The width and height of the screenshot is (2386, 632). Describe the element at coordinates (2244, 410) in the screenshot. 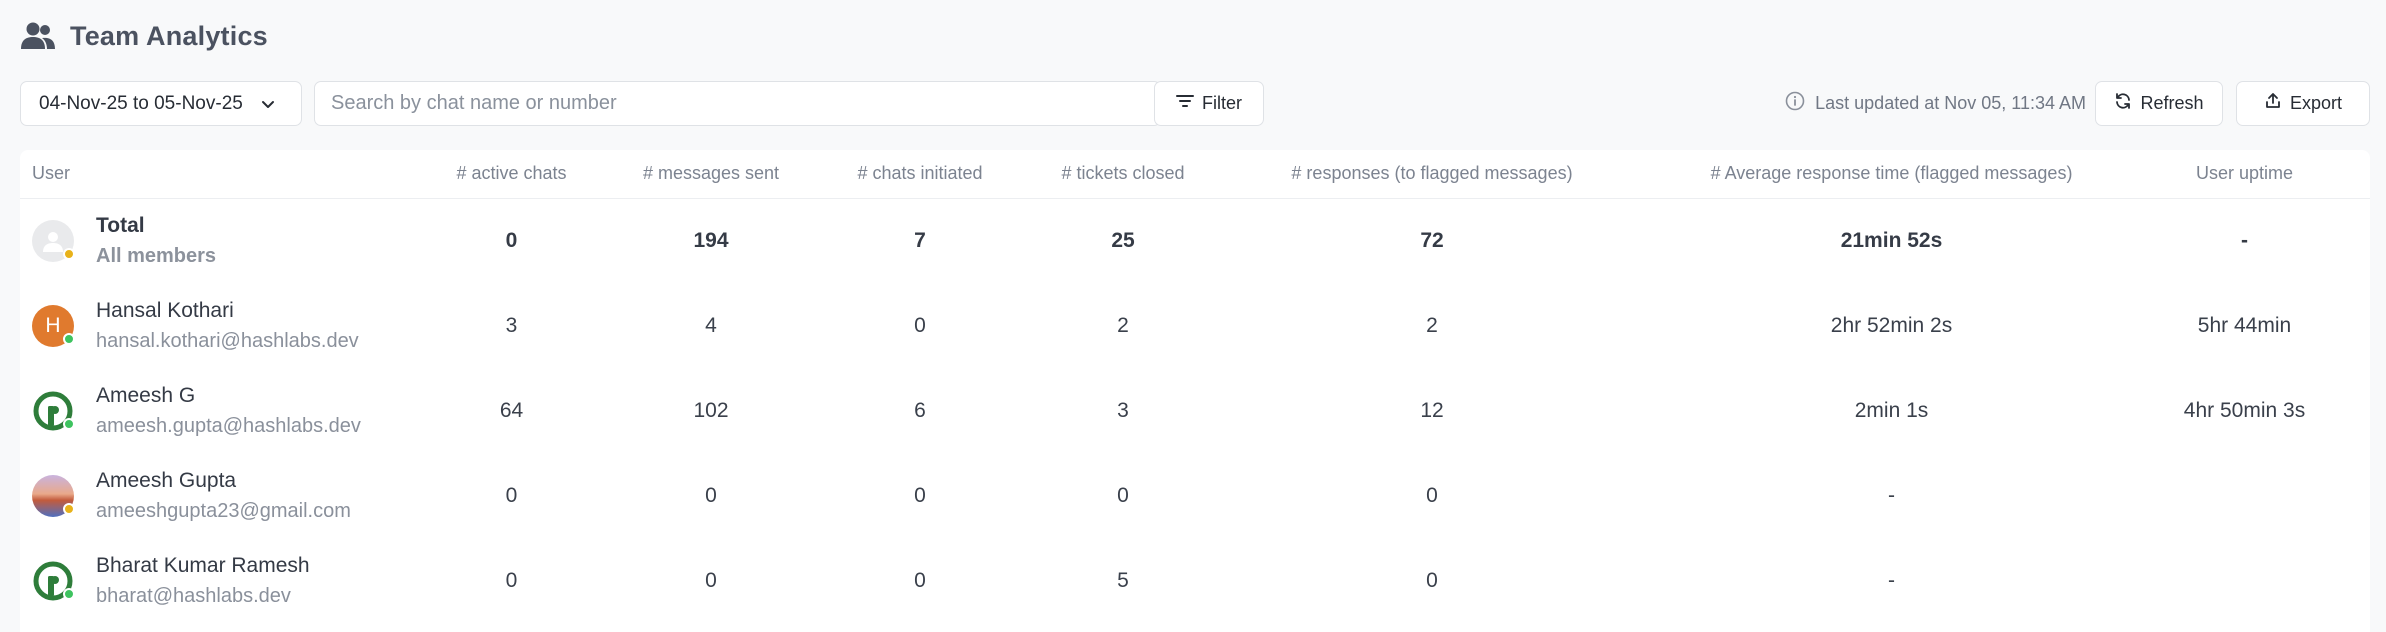

I see `cell-user-uptime: 4hr 50min 3s` at that location.